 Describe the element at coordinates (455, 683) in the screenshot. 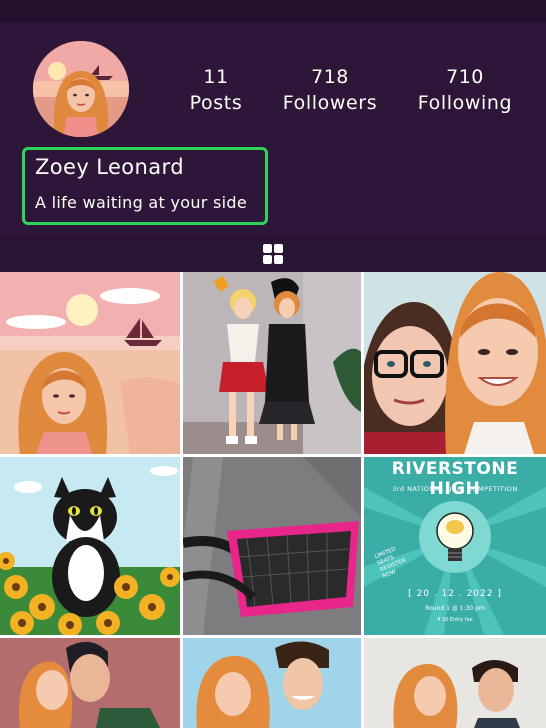

I see `post-tile-couple-portrait` at that location.